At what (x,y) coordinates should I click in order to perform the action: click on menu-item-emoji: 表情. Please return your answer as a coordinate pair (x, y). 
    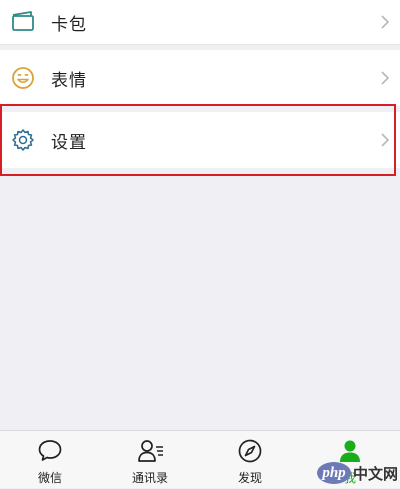
    Looking at the image, I should click on (200, 78).